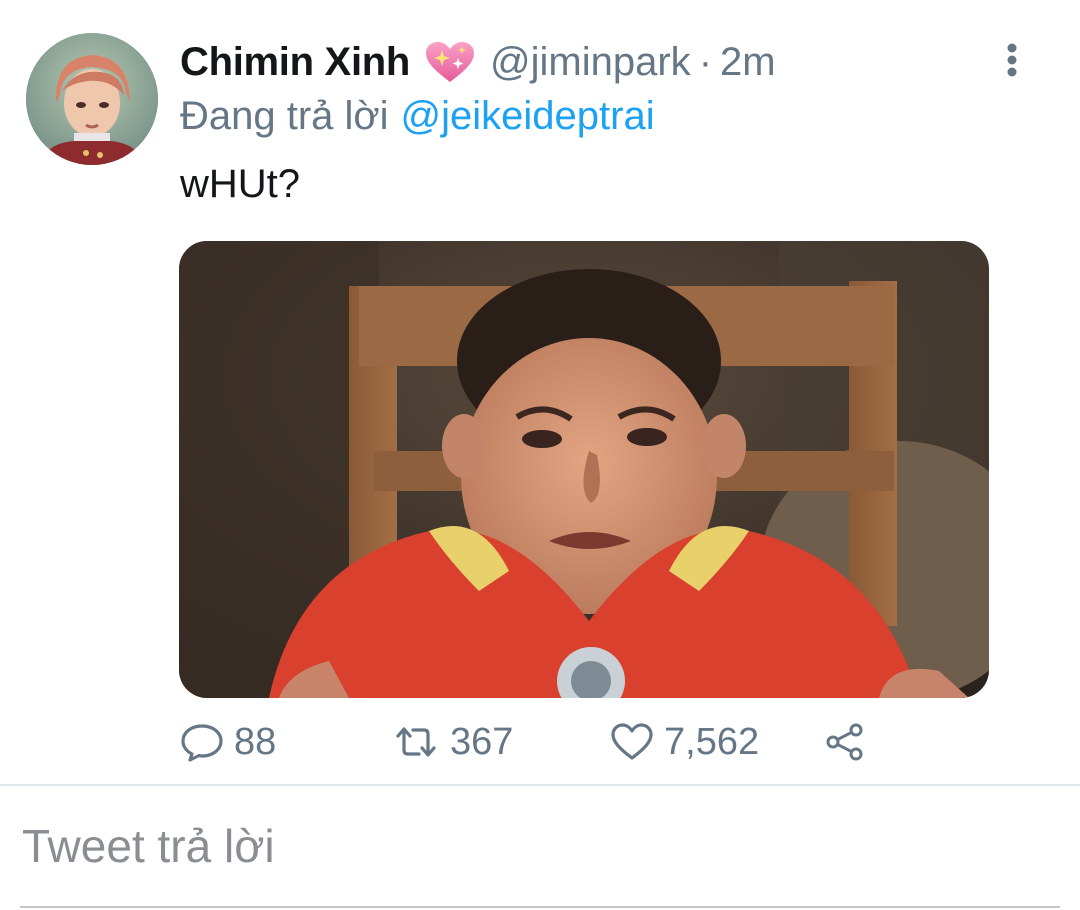 The width and height of the screenshot is (1080, 910). Describe the element at coordinates (255, 741) in the screenshot. I see `reply-count: 88` at that location.